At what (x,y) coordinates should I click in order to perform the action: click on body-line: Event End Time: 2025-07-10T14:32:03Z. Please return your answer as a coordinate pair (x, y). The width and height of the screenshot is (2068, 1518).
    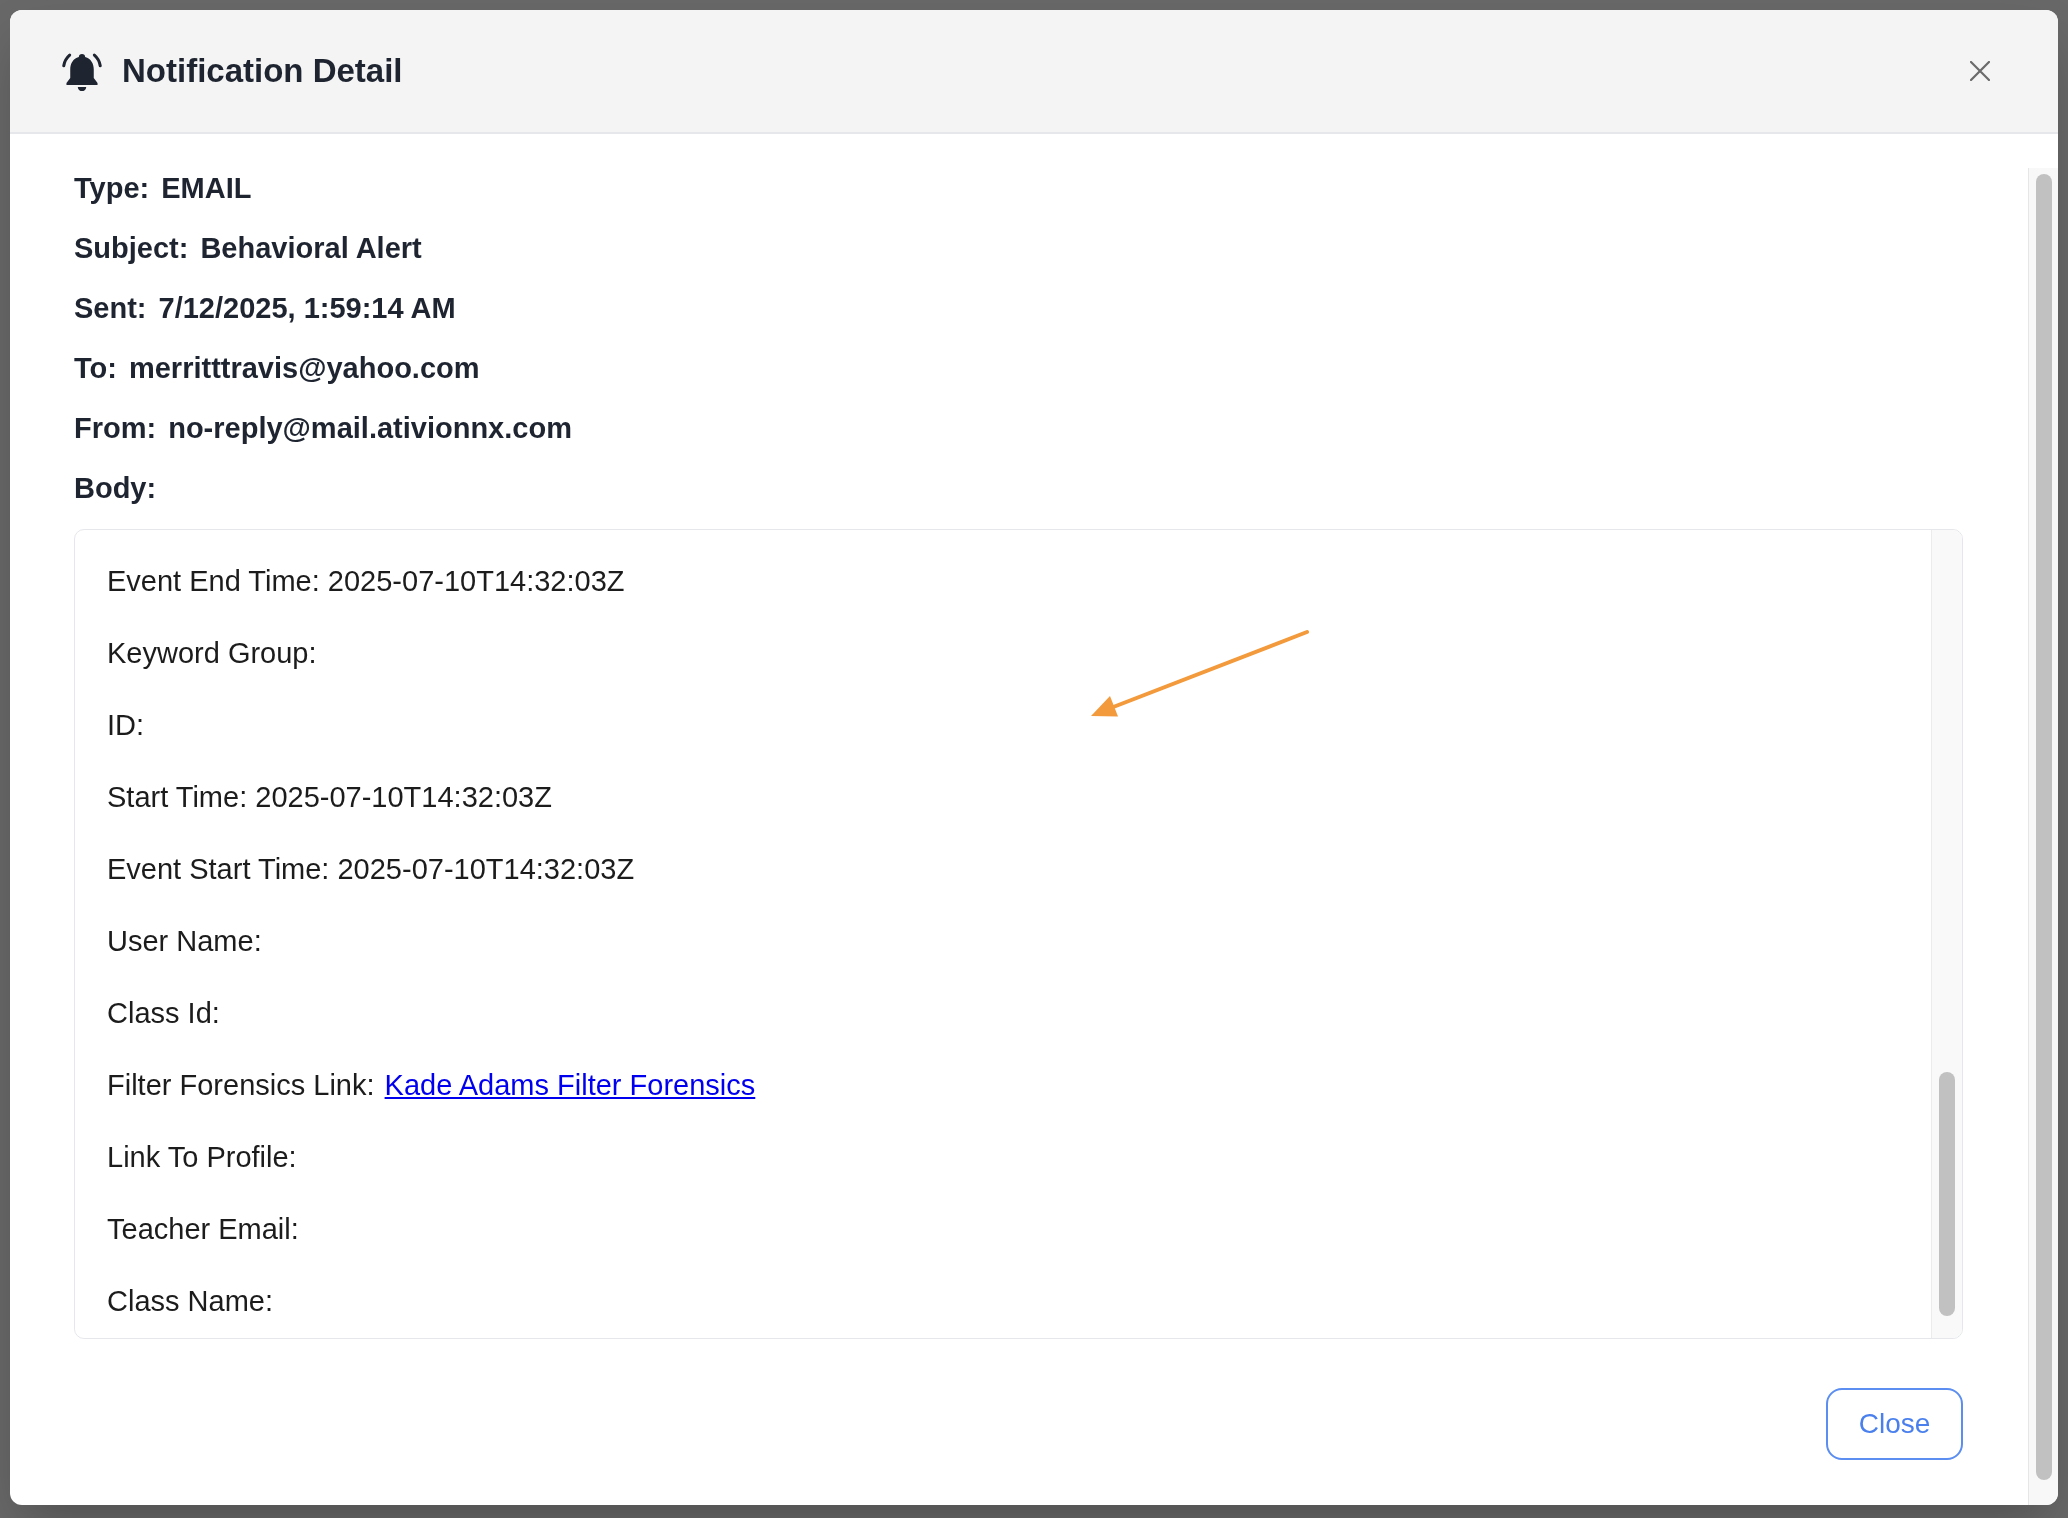
    Looking at the image, I should click on (366, 582).